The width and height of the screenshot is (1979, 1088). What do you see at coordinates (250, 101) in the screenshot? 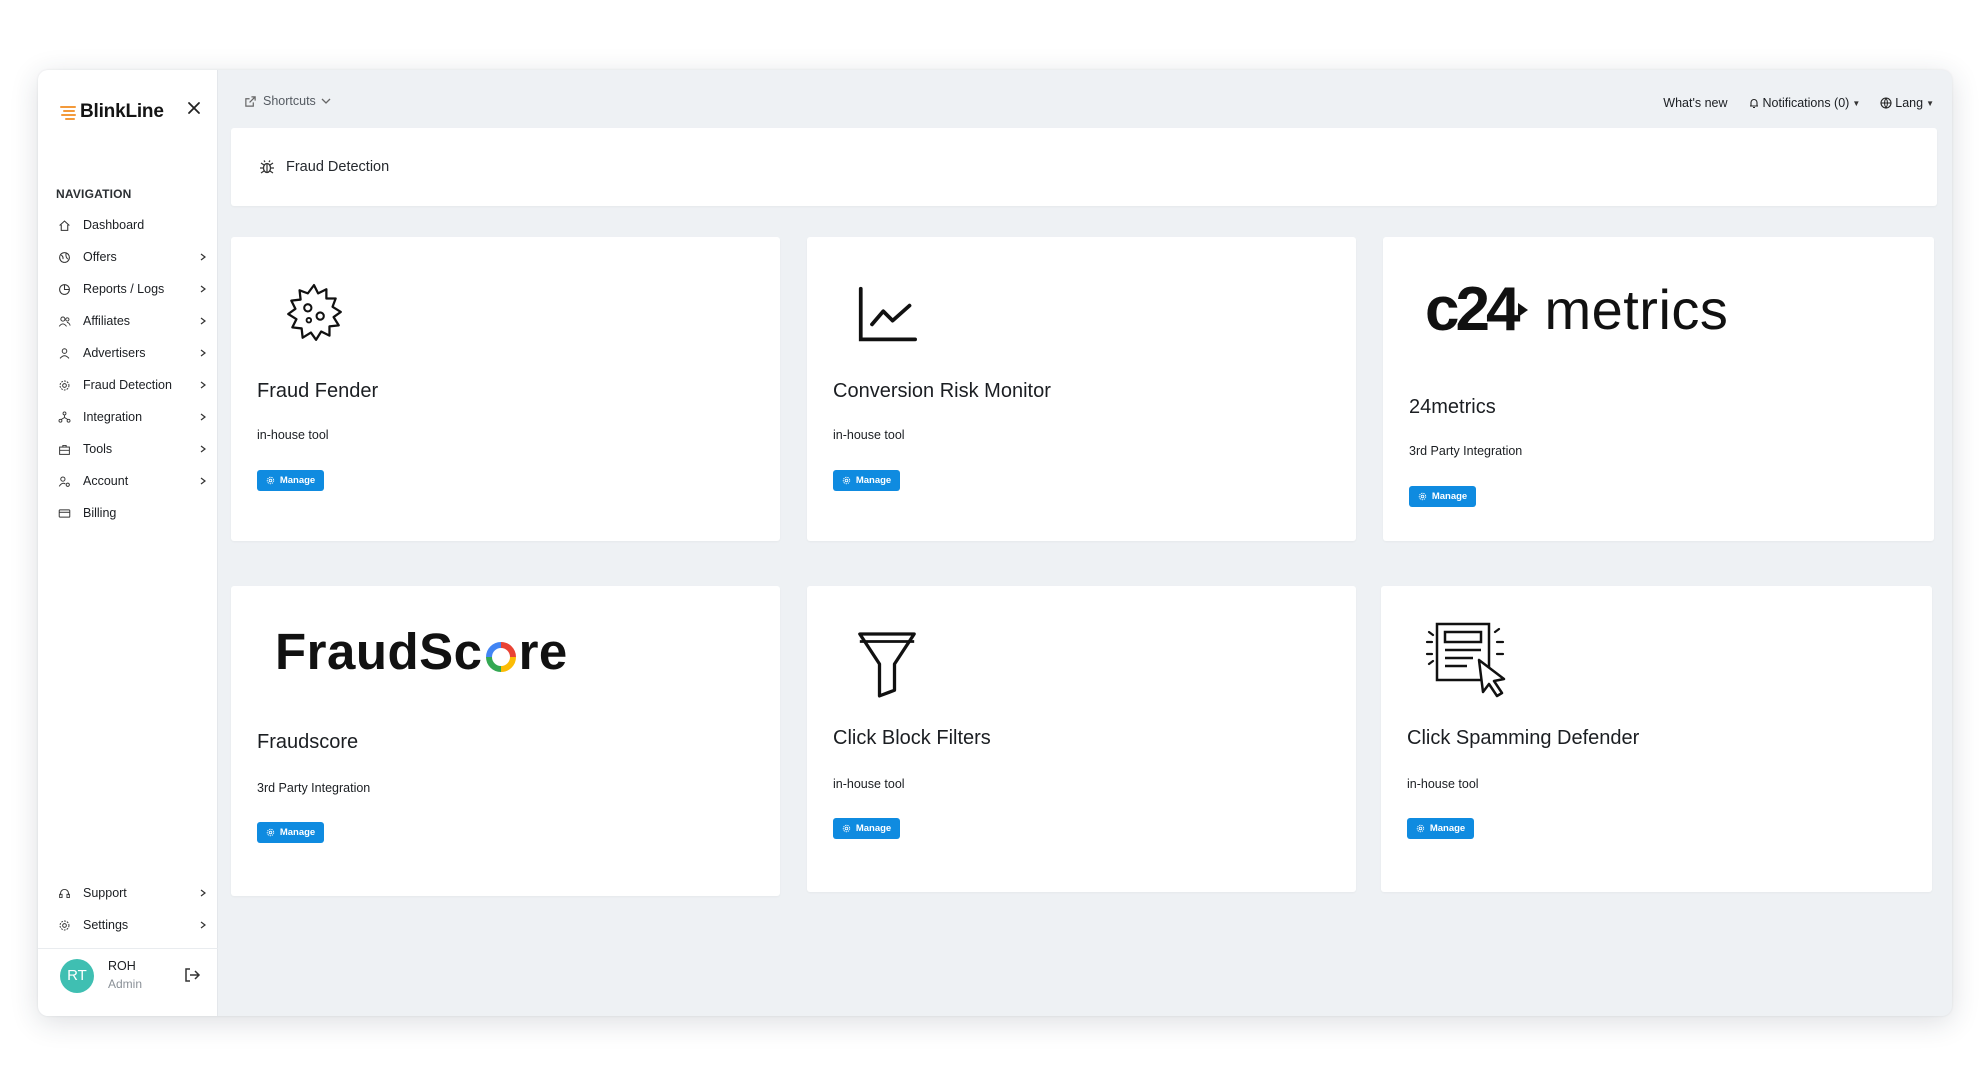
I see `external-link-icon` at bounding box center [250, 101].